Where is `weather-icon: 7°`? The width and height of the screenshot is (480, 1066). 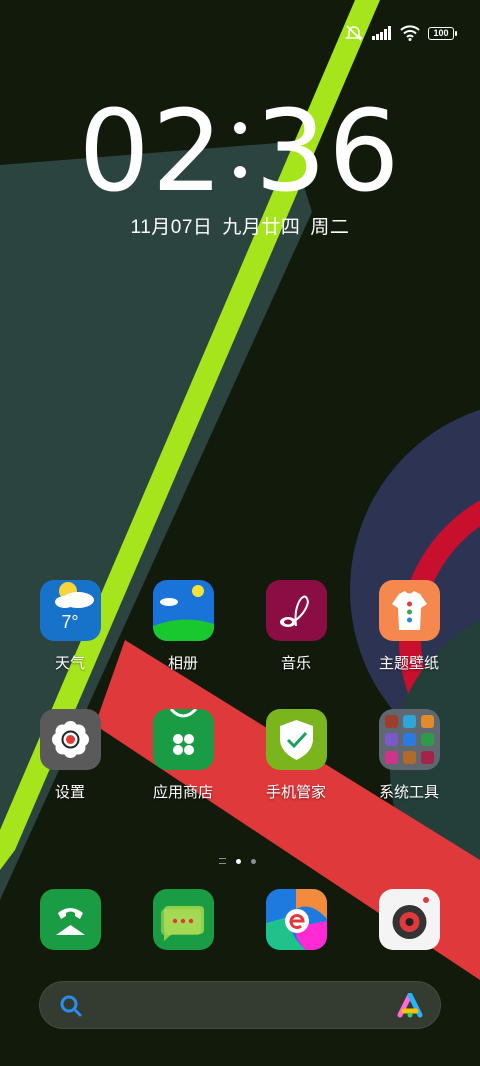 weather-icon: 7° is located at coordinates (70, 610).